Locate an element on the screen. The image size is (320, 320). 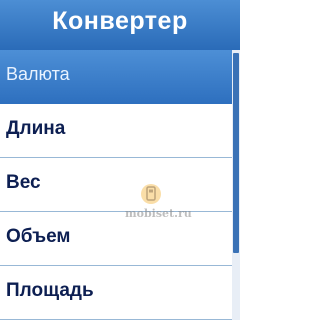
menu-item-label: Валюта is located at coordinates (38, 74).